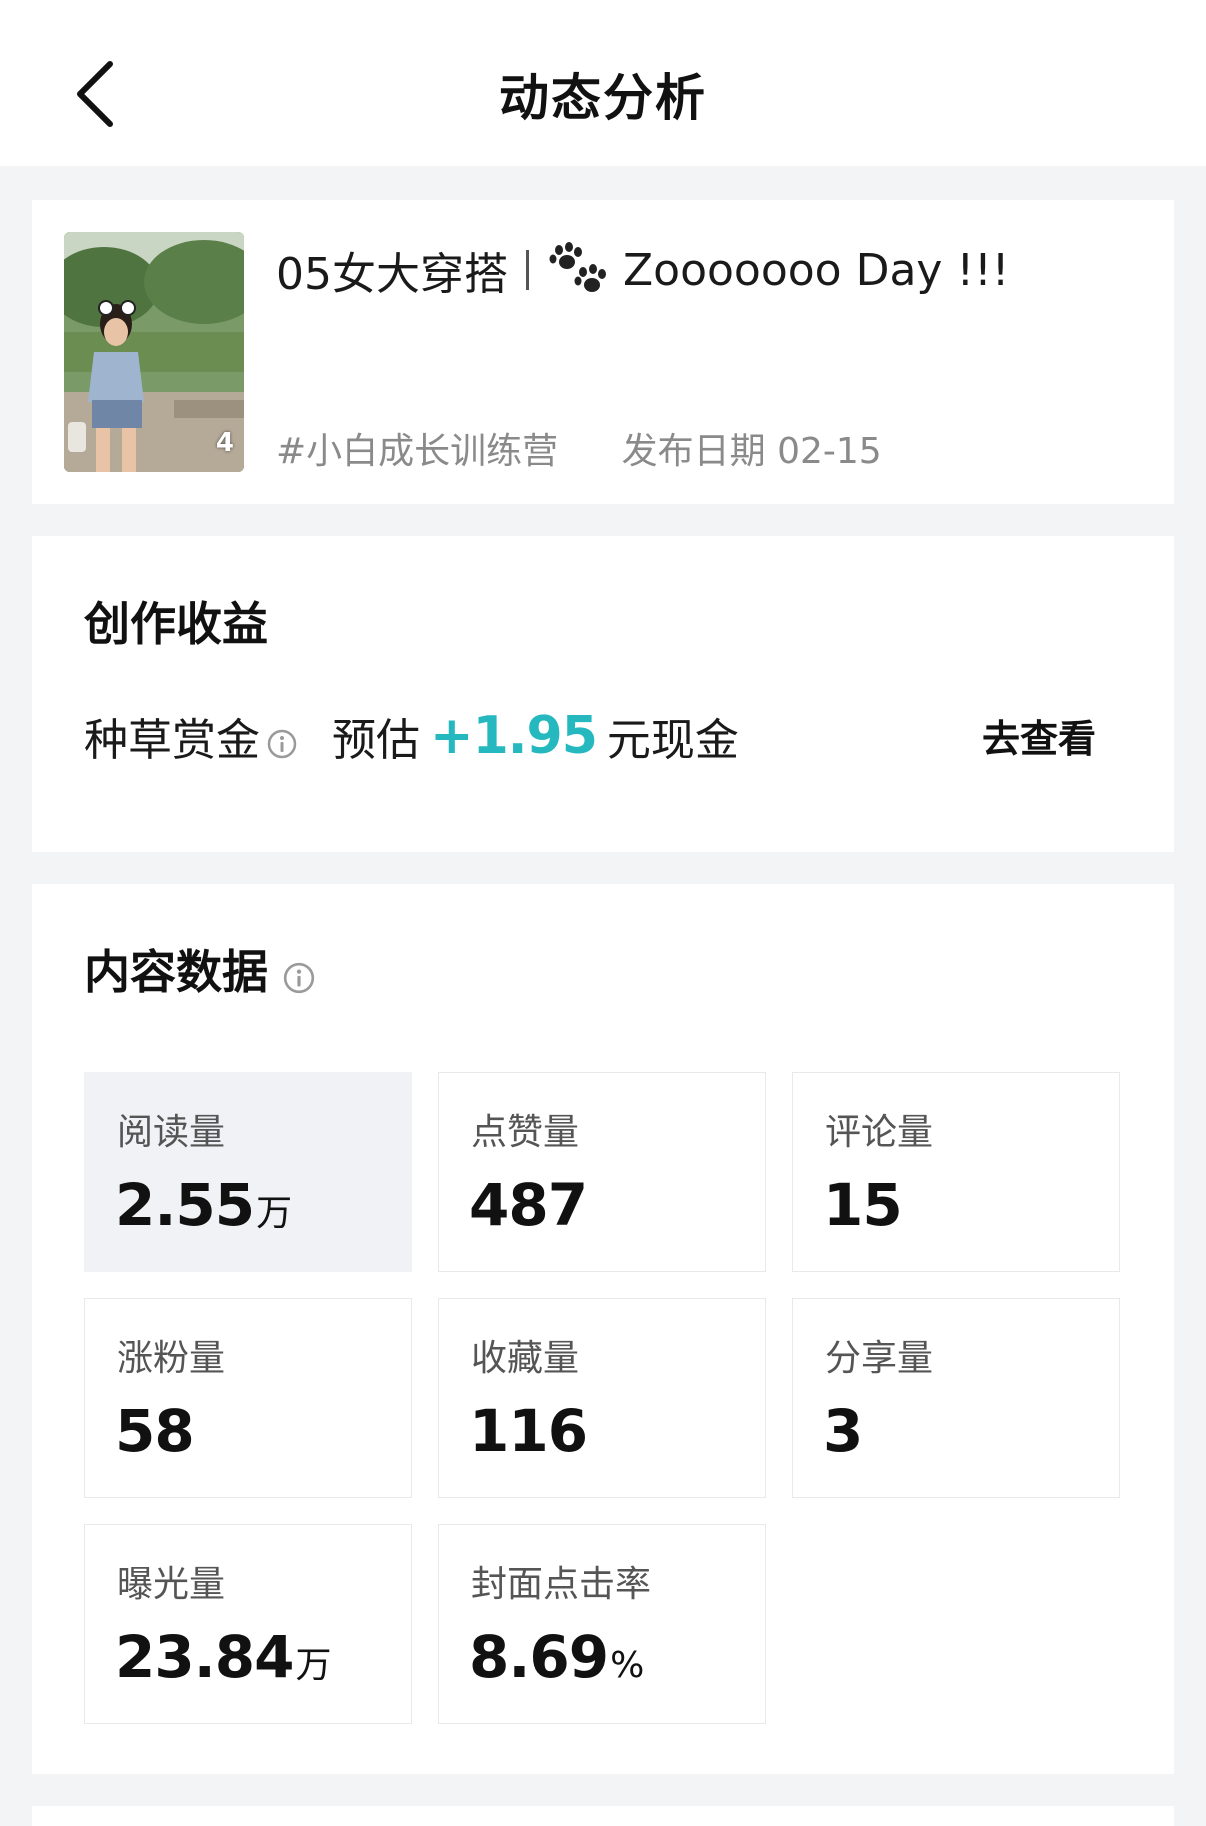  I want to click on earnings-item-label: 种草赏金, so click(172, 740).